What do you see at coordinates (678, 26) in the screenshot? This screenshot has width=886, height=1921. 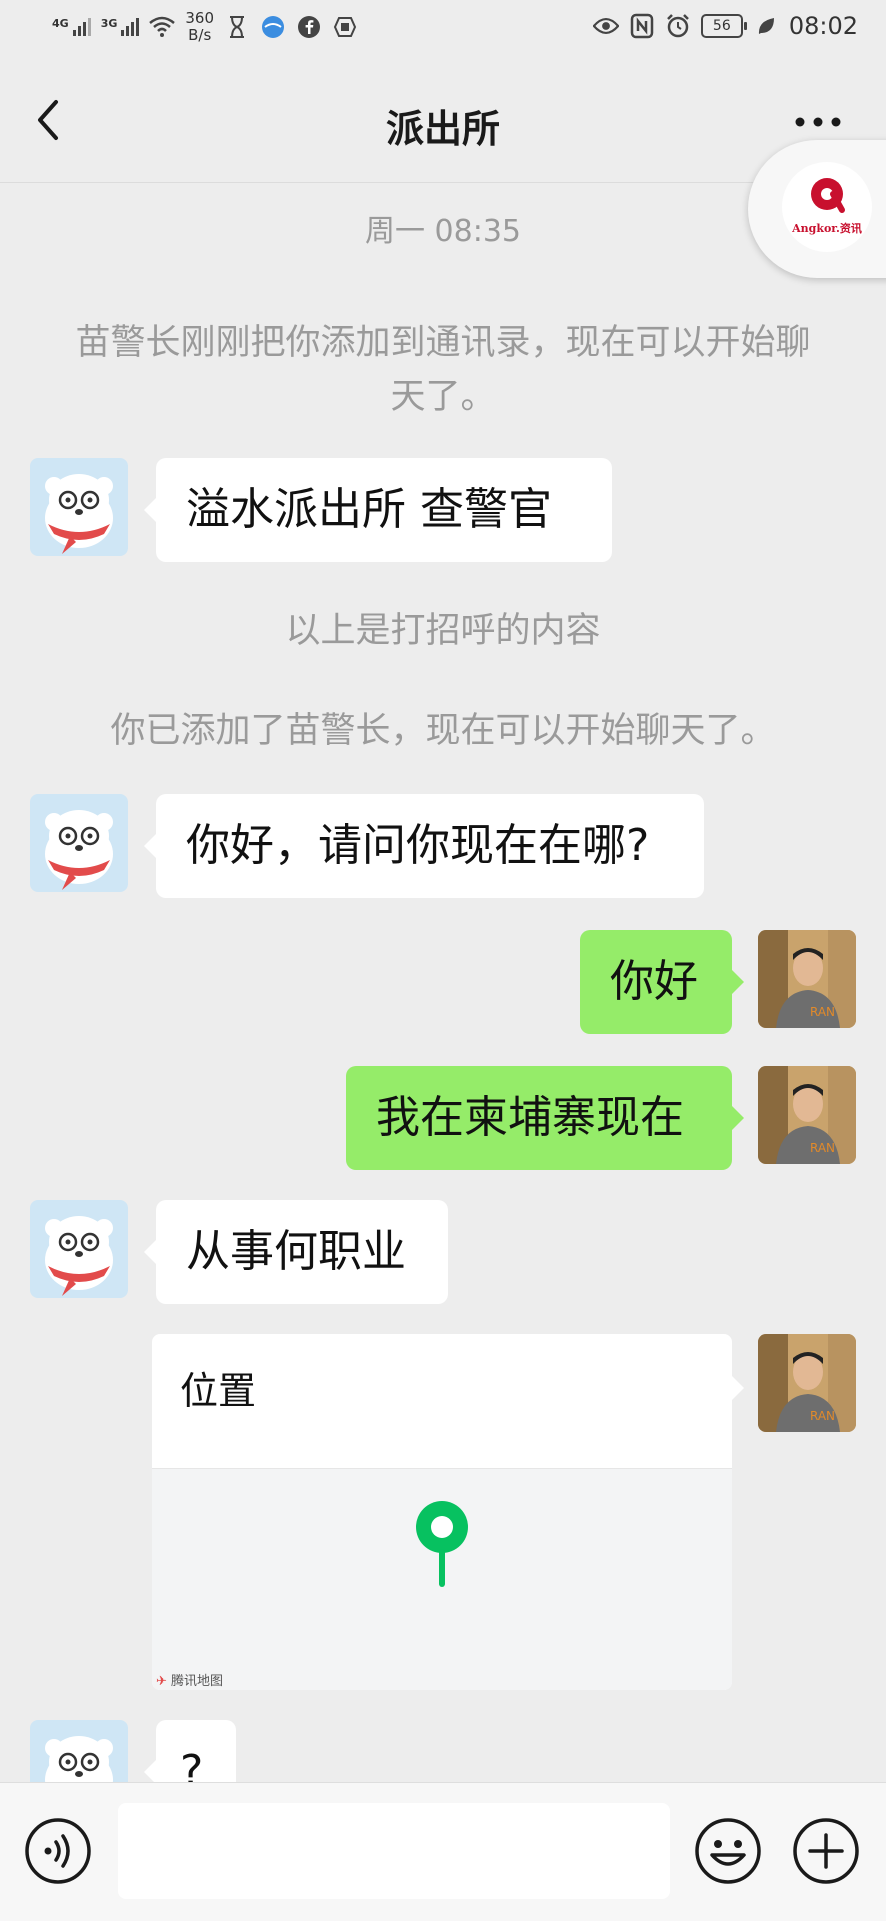 I see `alarm-icon` at bounding box center [678, 26].